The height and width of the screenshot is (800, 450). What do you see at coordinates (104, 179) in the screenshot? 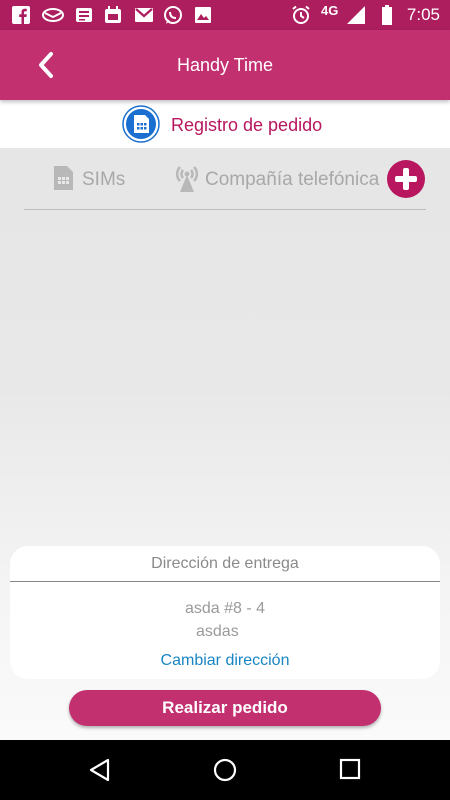
I see `tab-sims-label: SIMs` at bounding box center [104, 179].